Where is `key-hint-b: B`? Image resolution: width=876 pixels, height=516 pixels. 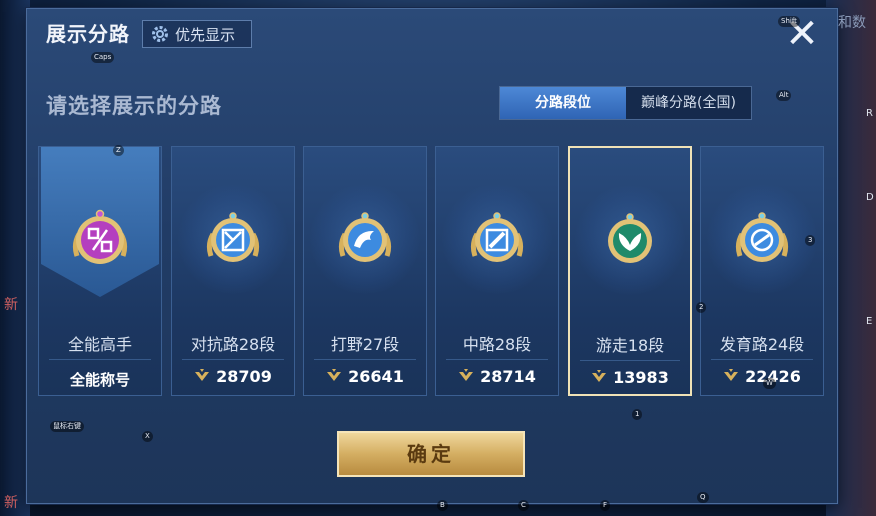
key-hint-b: B is located at coordinates (442, 505).